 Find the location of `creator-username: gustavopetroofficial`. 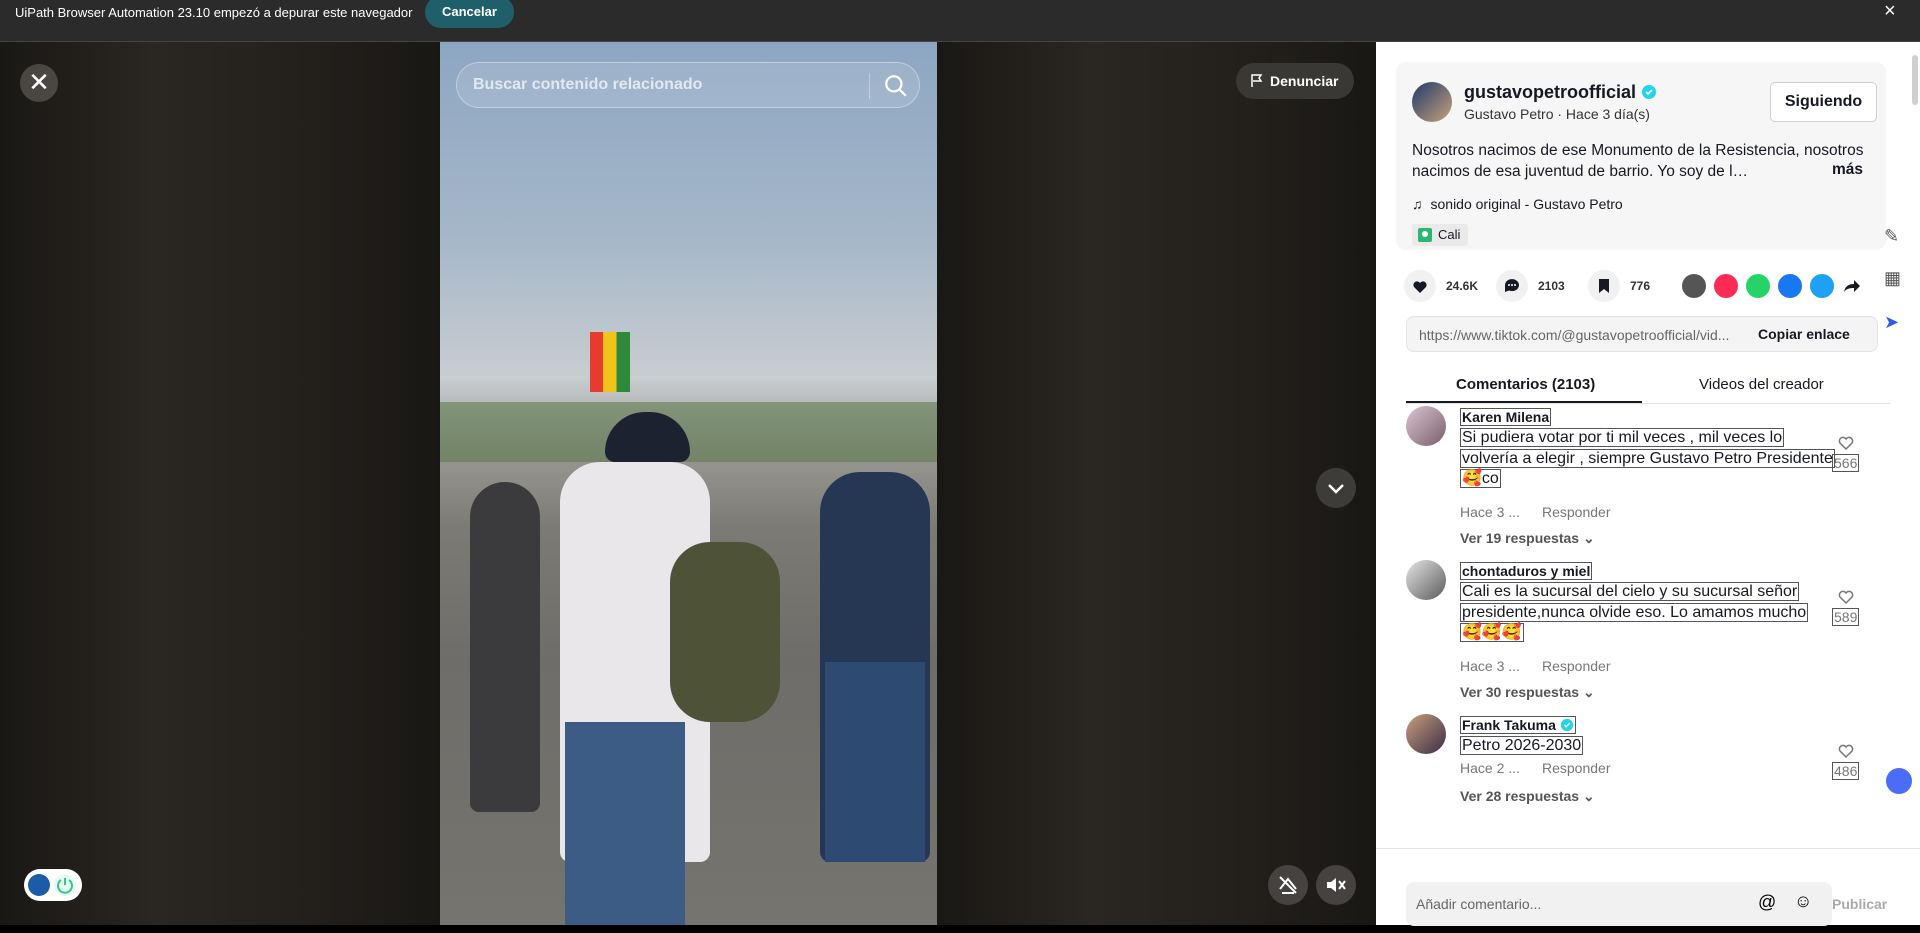

creator-username: gustavopetroofficial is located at coordinates (1560, 92).